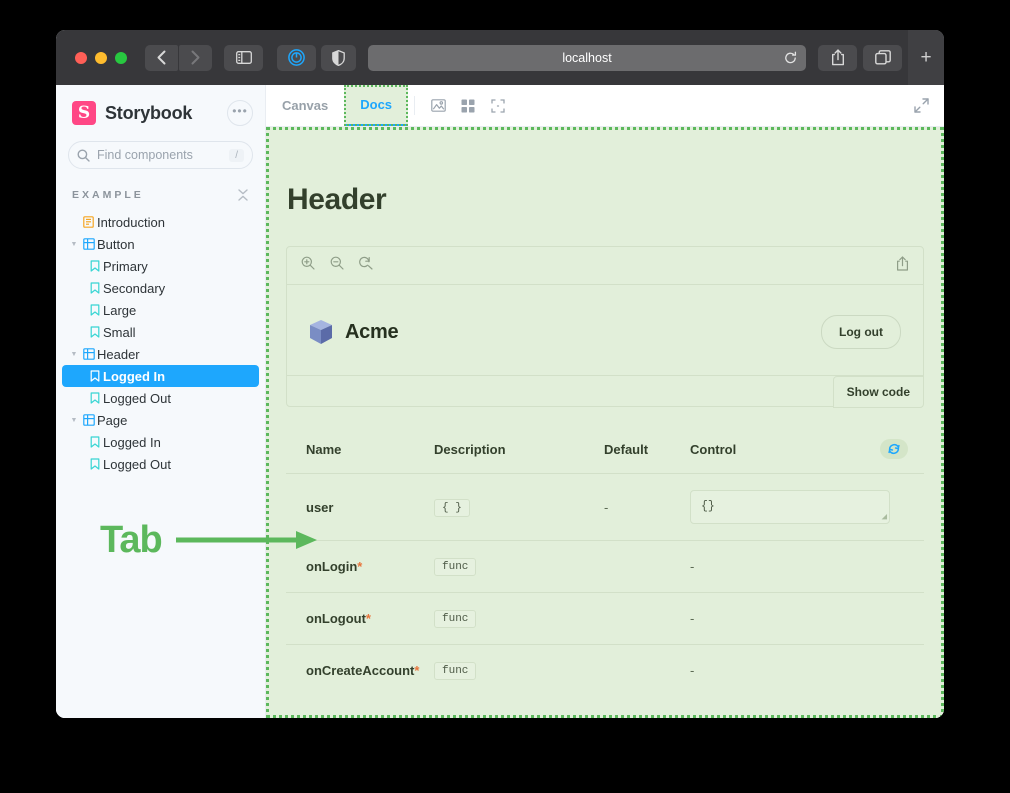 This screenshot has width=1010, height=793. Describe the element at coordinates (368, 618) in the screenshot. I see `required-marker: *` at that location.